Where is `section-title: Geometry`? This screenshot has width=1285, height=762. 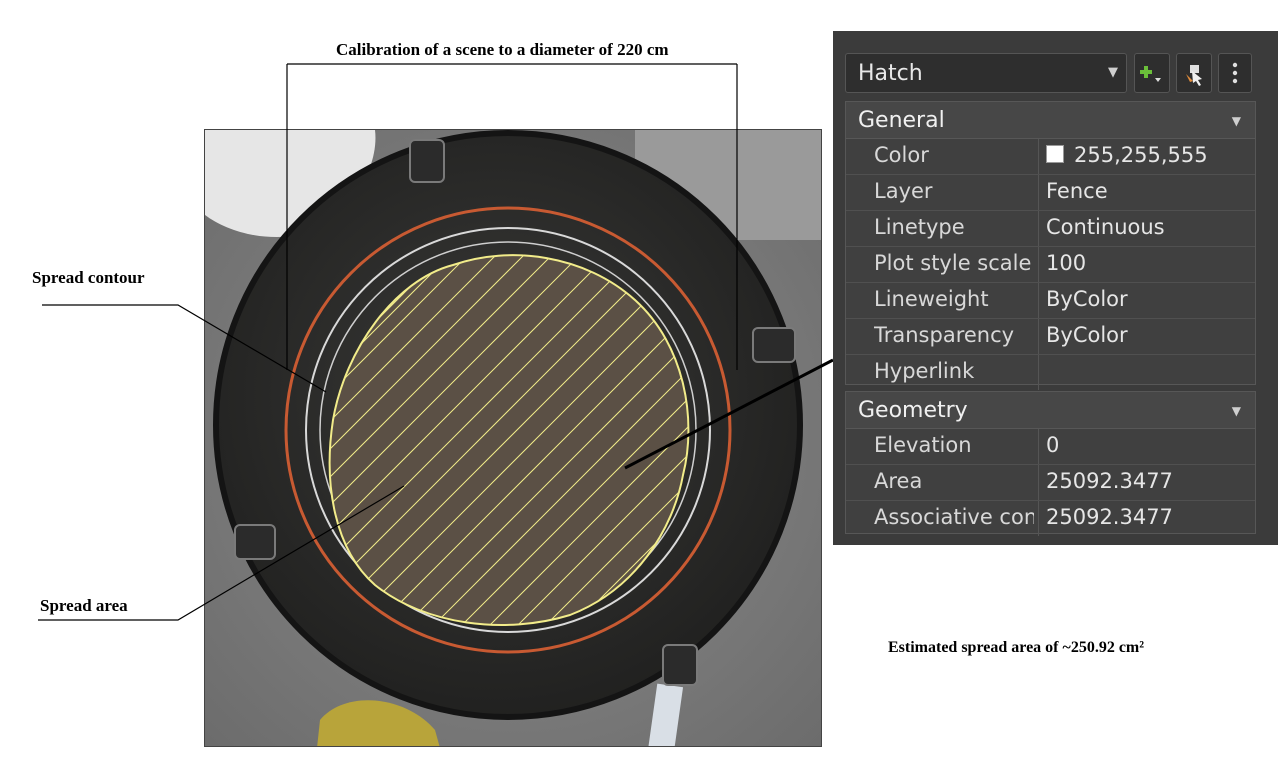 section-title: Geometry is located at coordinates (913, 410).